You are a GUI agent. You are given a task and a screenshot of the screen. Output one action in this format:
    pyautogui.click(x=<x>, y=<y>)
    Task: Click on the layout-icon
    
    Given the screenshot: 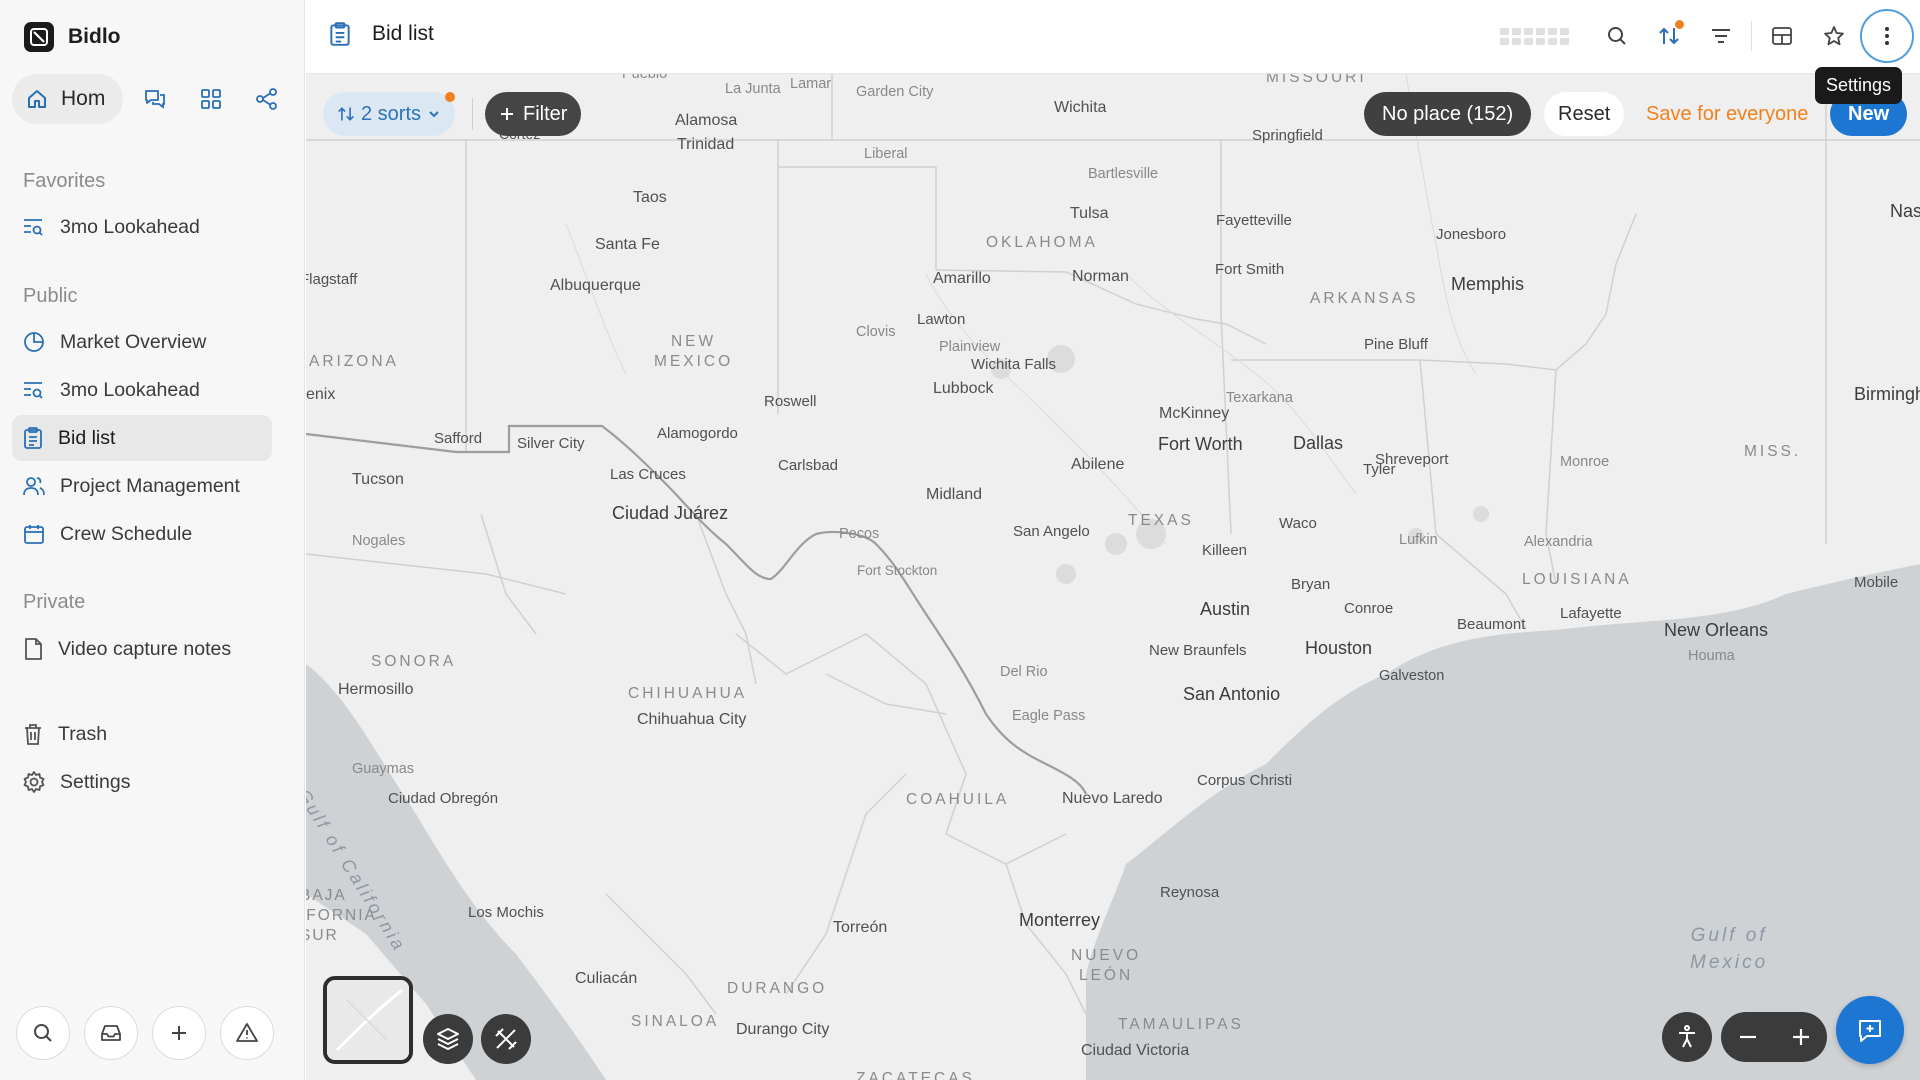 What is the action you would take?
    pyautogui.click(x=1782, y=36)
    